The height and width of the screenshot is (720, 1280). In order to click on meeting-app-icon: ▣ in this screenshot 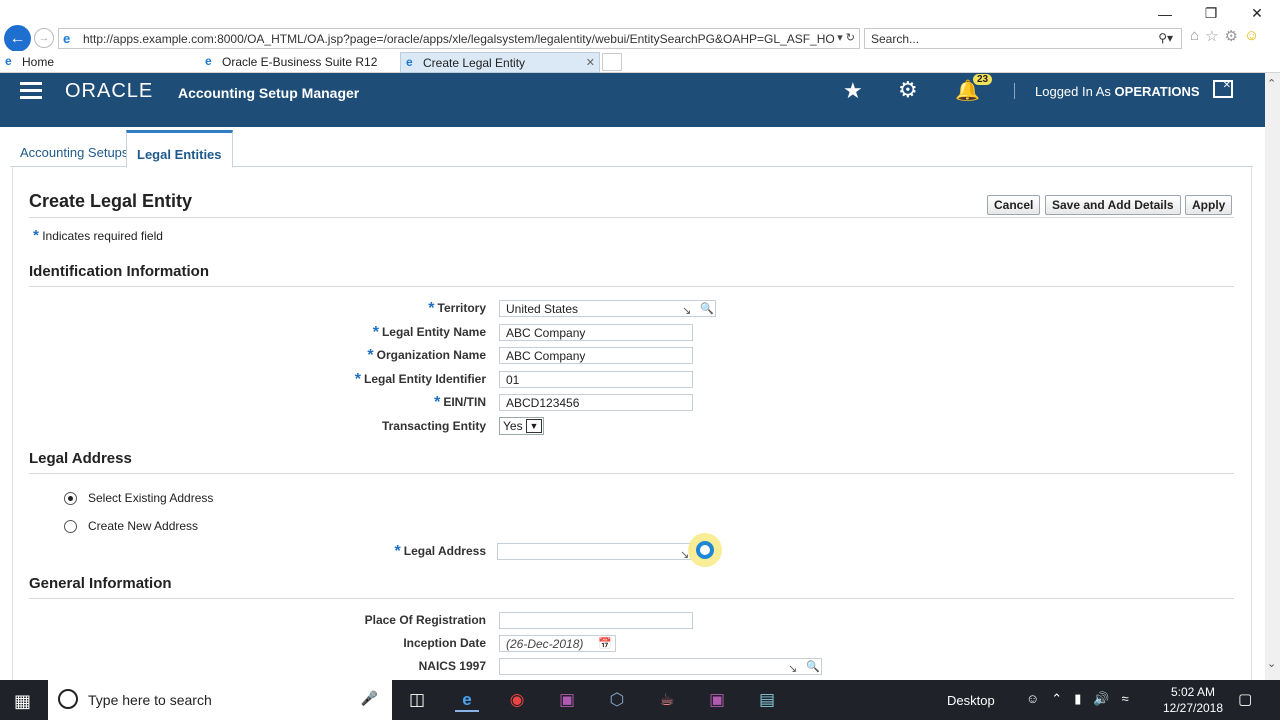, I will do `click(567, 700)`.